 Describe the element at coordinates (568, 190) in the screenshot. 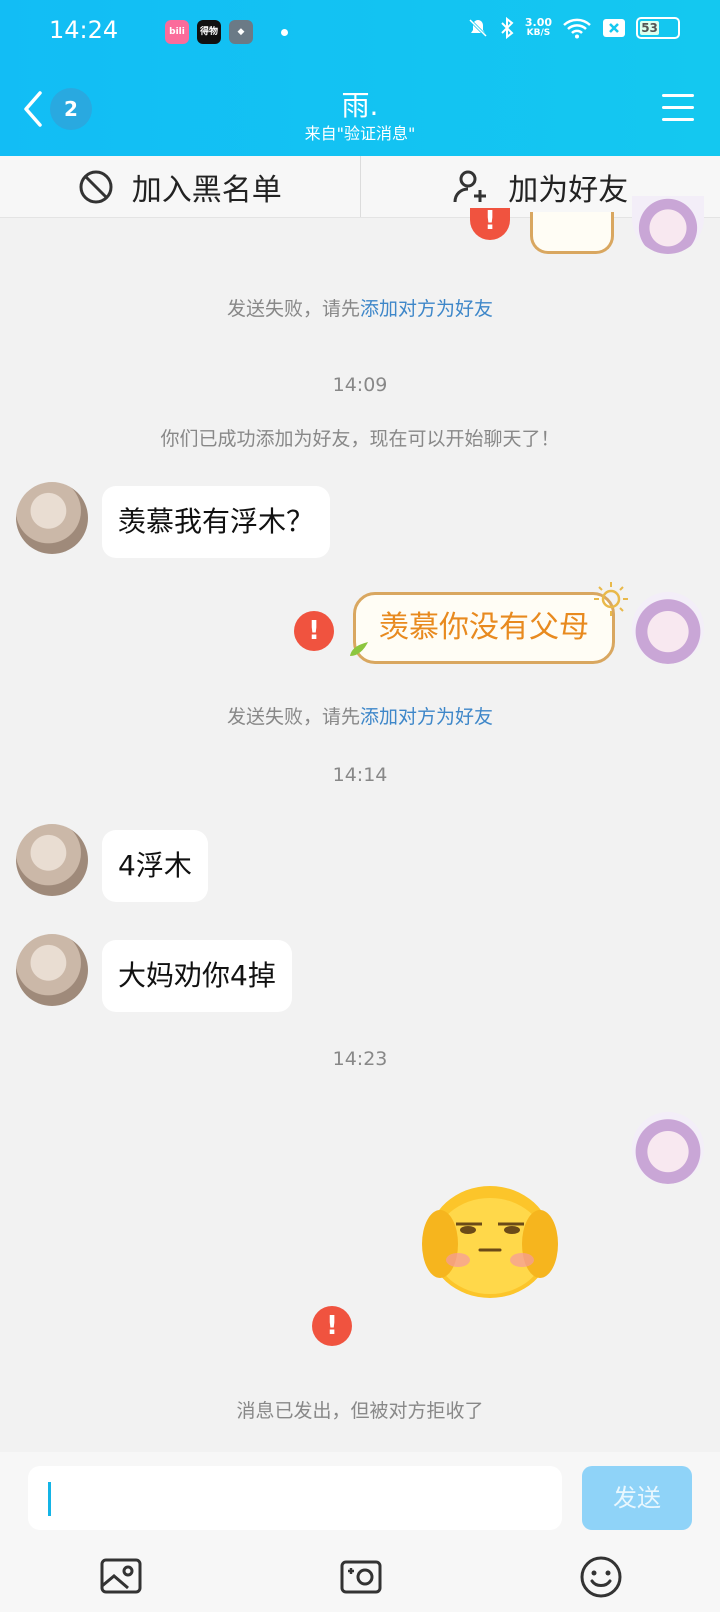

I see `add-friend-label: 加为好友` at that location.